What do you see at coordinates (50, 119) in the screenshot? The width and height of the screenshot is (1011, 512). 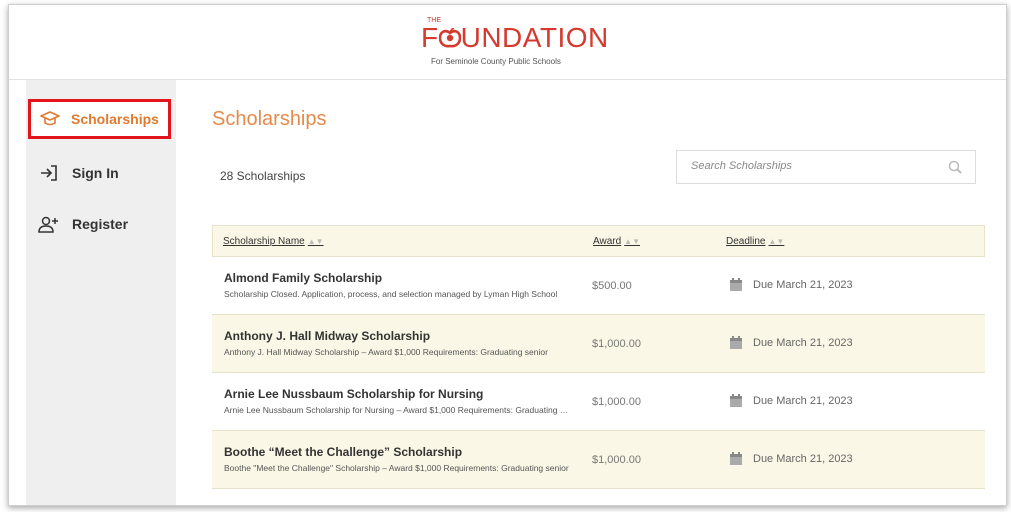 I see `graduation-cap-icon` at bounding box center [50, 119].